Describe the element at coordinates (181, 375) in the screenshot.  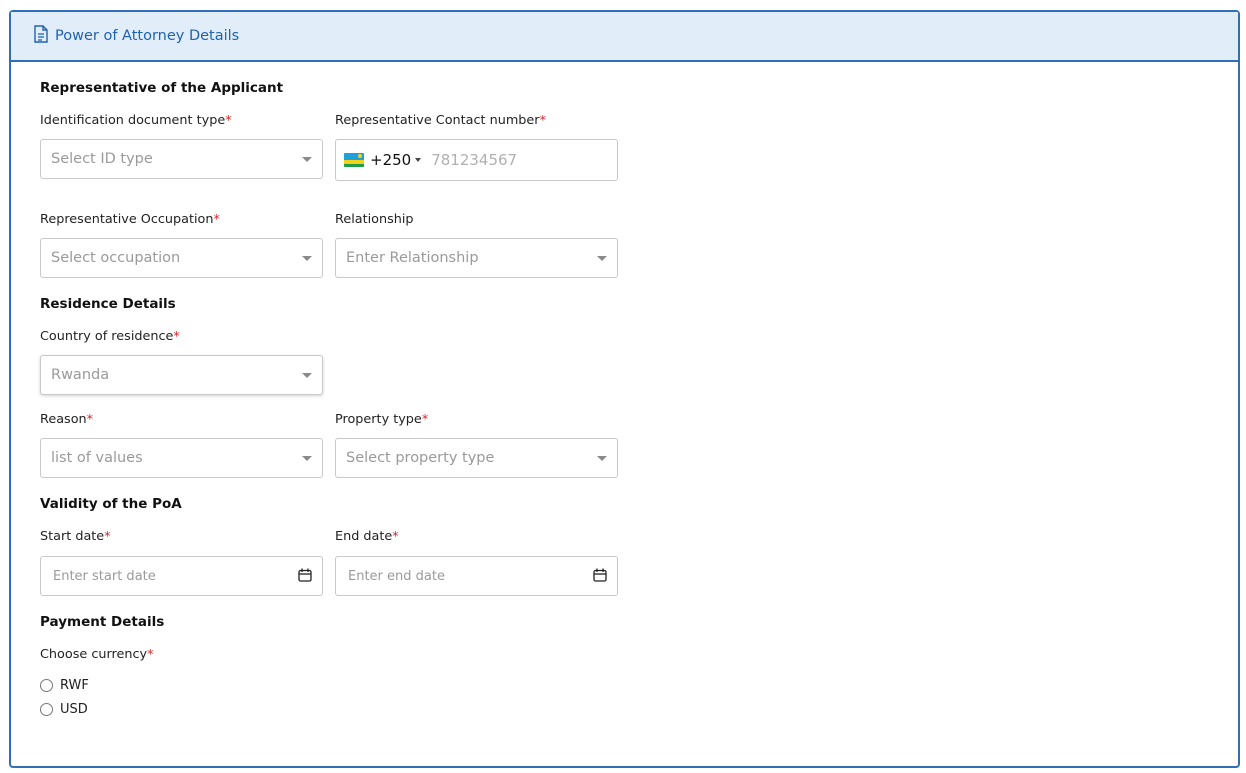
I see `country-select: Rwanda` at that location.